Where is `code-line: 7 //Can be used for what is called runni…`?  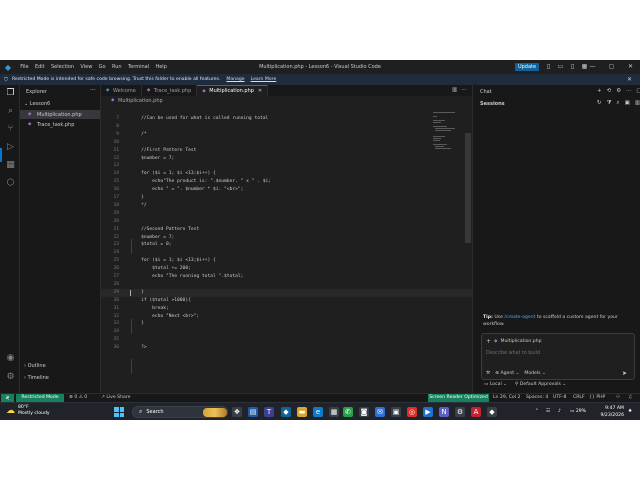
code-line: 7 //Can be used for what is called runni… is located at coordinates (286, 119).